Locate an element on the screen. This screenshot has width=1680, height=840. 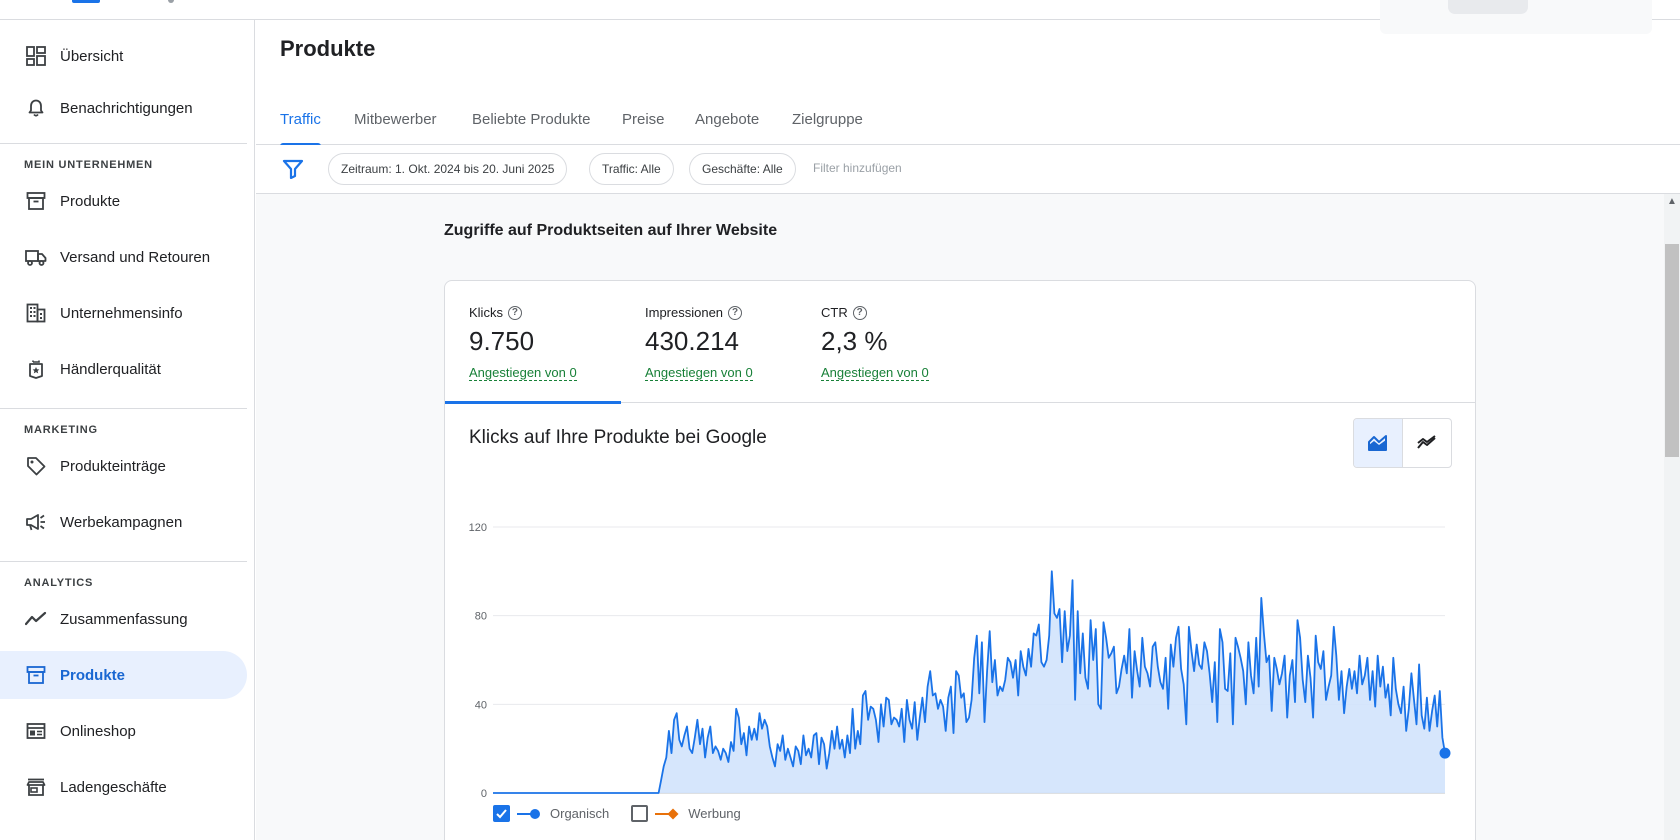
series-line-dot-icon is located at coordinates (528, 813).